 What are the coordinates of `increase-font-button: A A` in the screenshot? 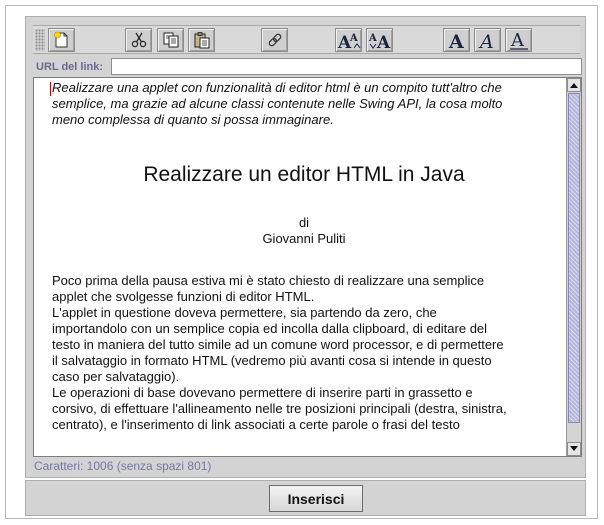 It's located at (348, 40).